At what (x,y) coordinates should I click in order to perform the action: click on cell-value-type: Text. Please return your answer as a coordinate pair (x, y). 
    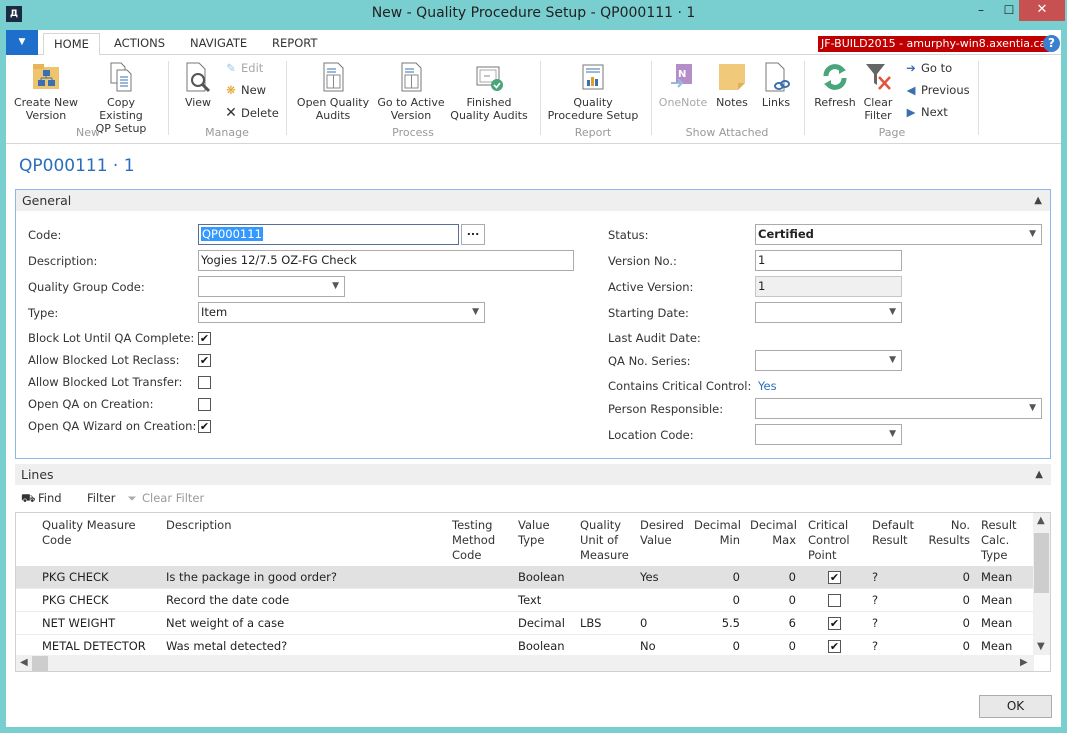
    Looking at the image, I should click on (546, 600).